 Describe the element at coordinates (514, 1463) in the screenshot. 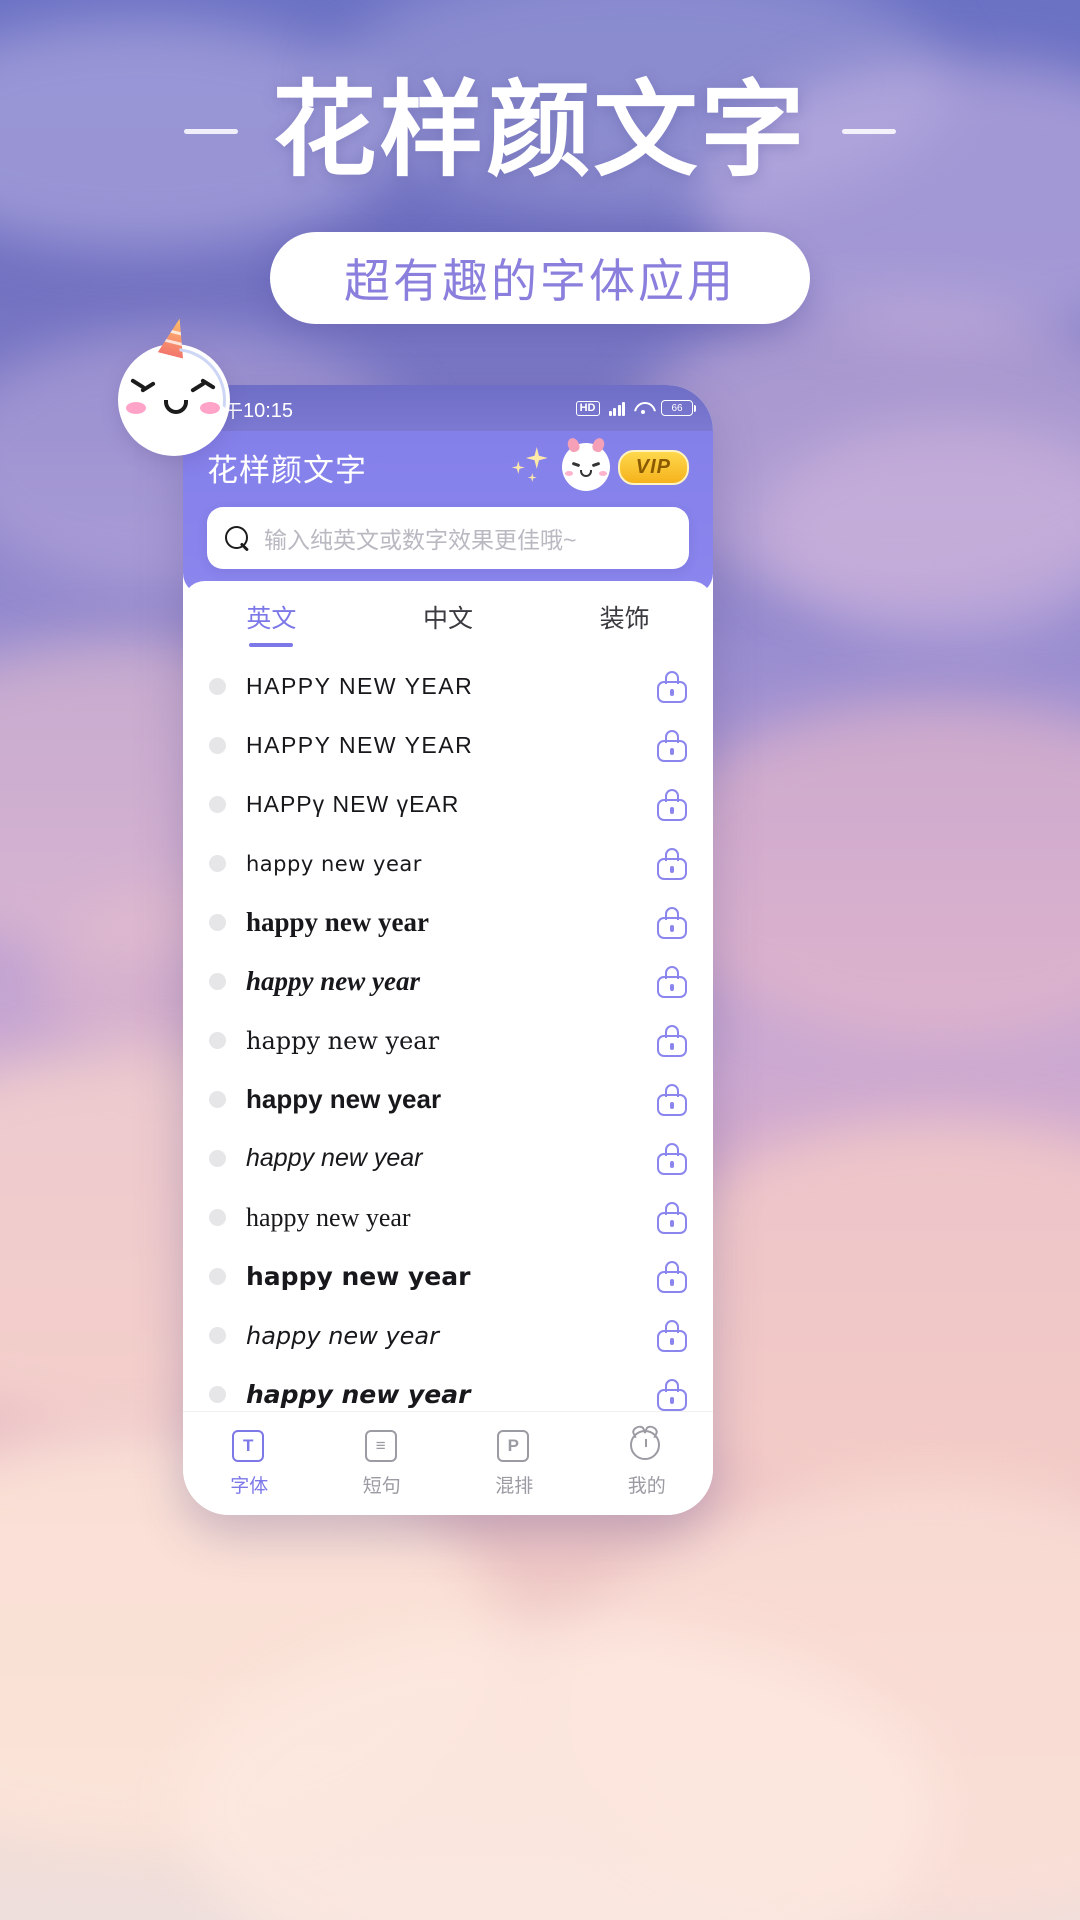

I see `nav-item-mixlayout: P 混排` at that location.